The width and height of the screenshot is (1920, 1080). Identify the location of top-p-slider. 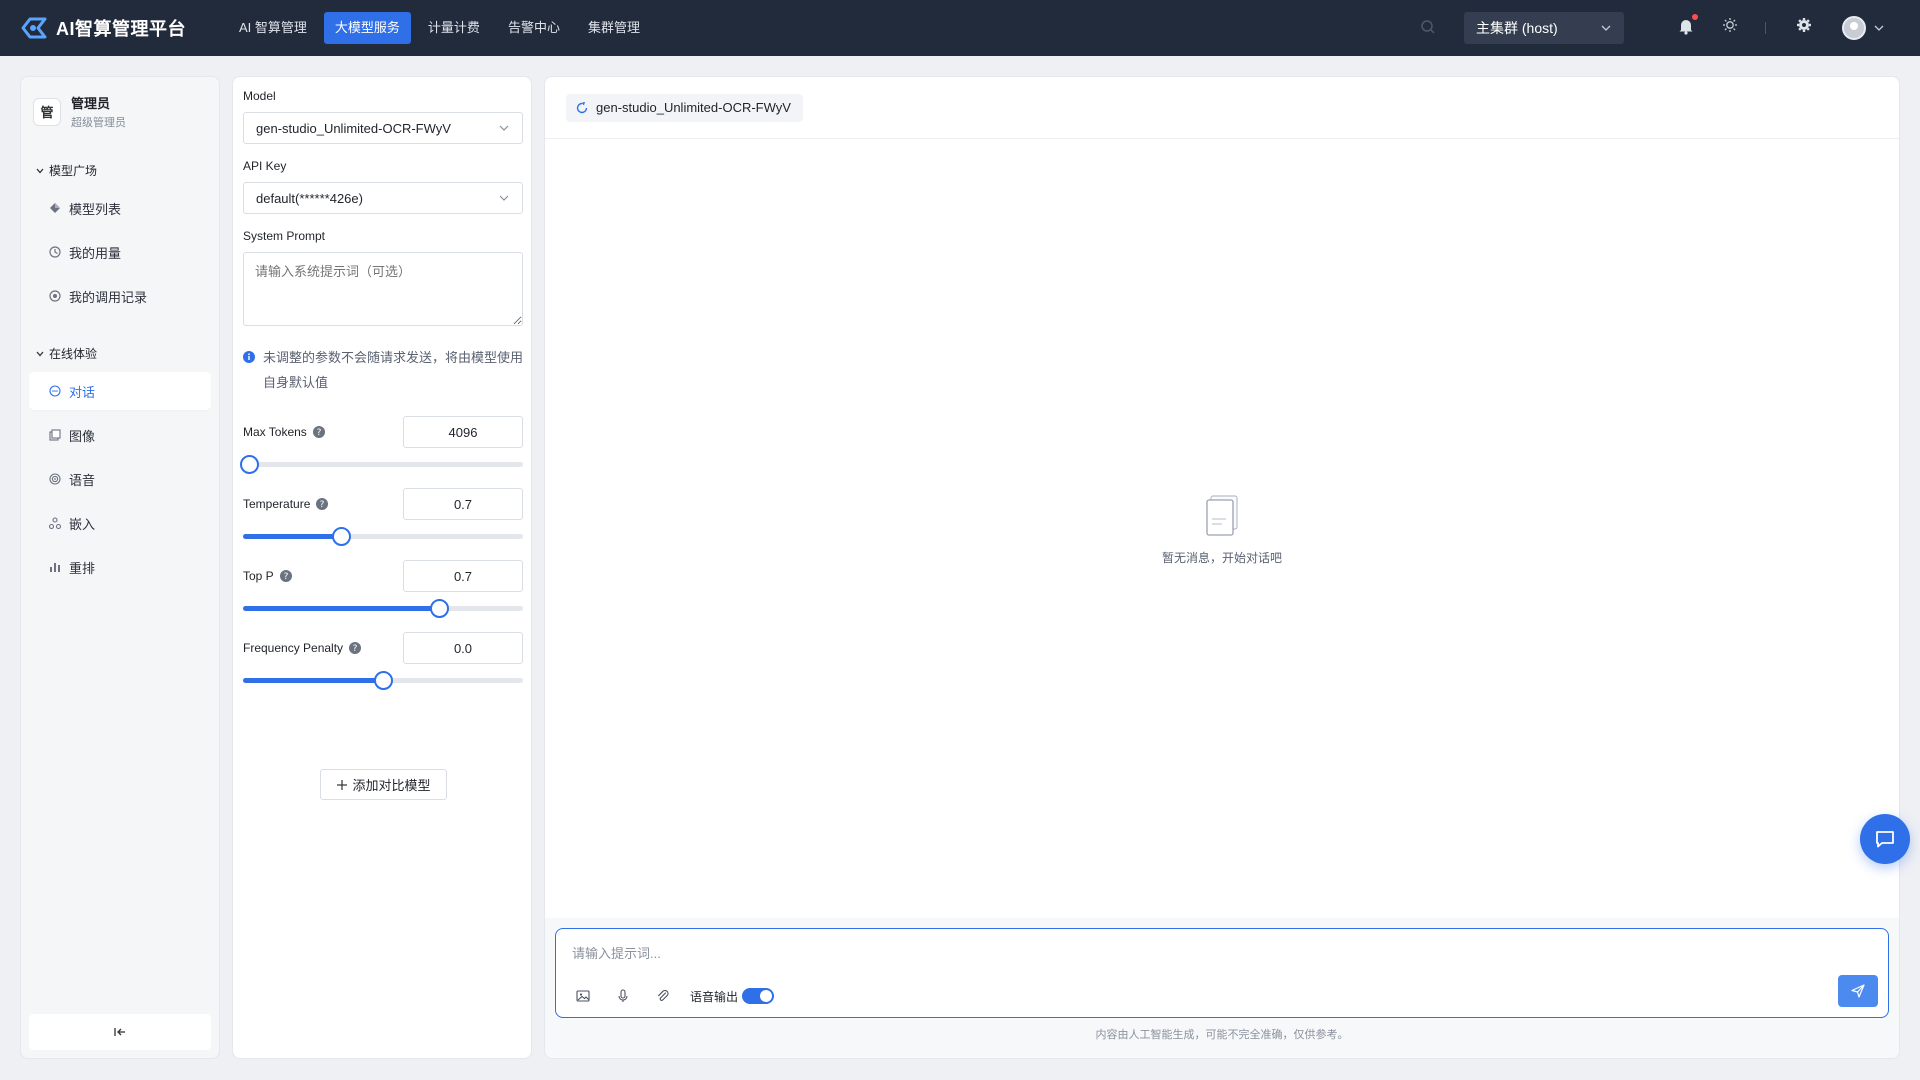
(383, 608).